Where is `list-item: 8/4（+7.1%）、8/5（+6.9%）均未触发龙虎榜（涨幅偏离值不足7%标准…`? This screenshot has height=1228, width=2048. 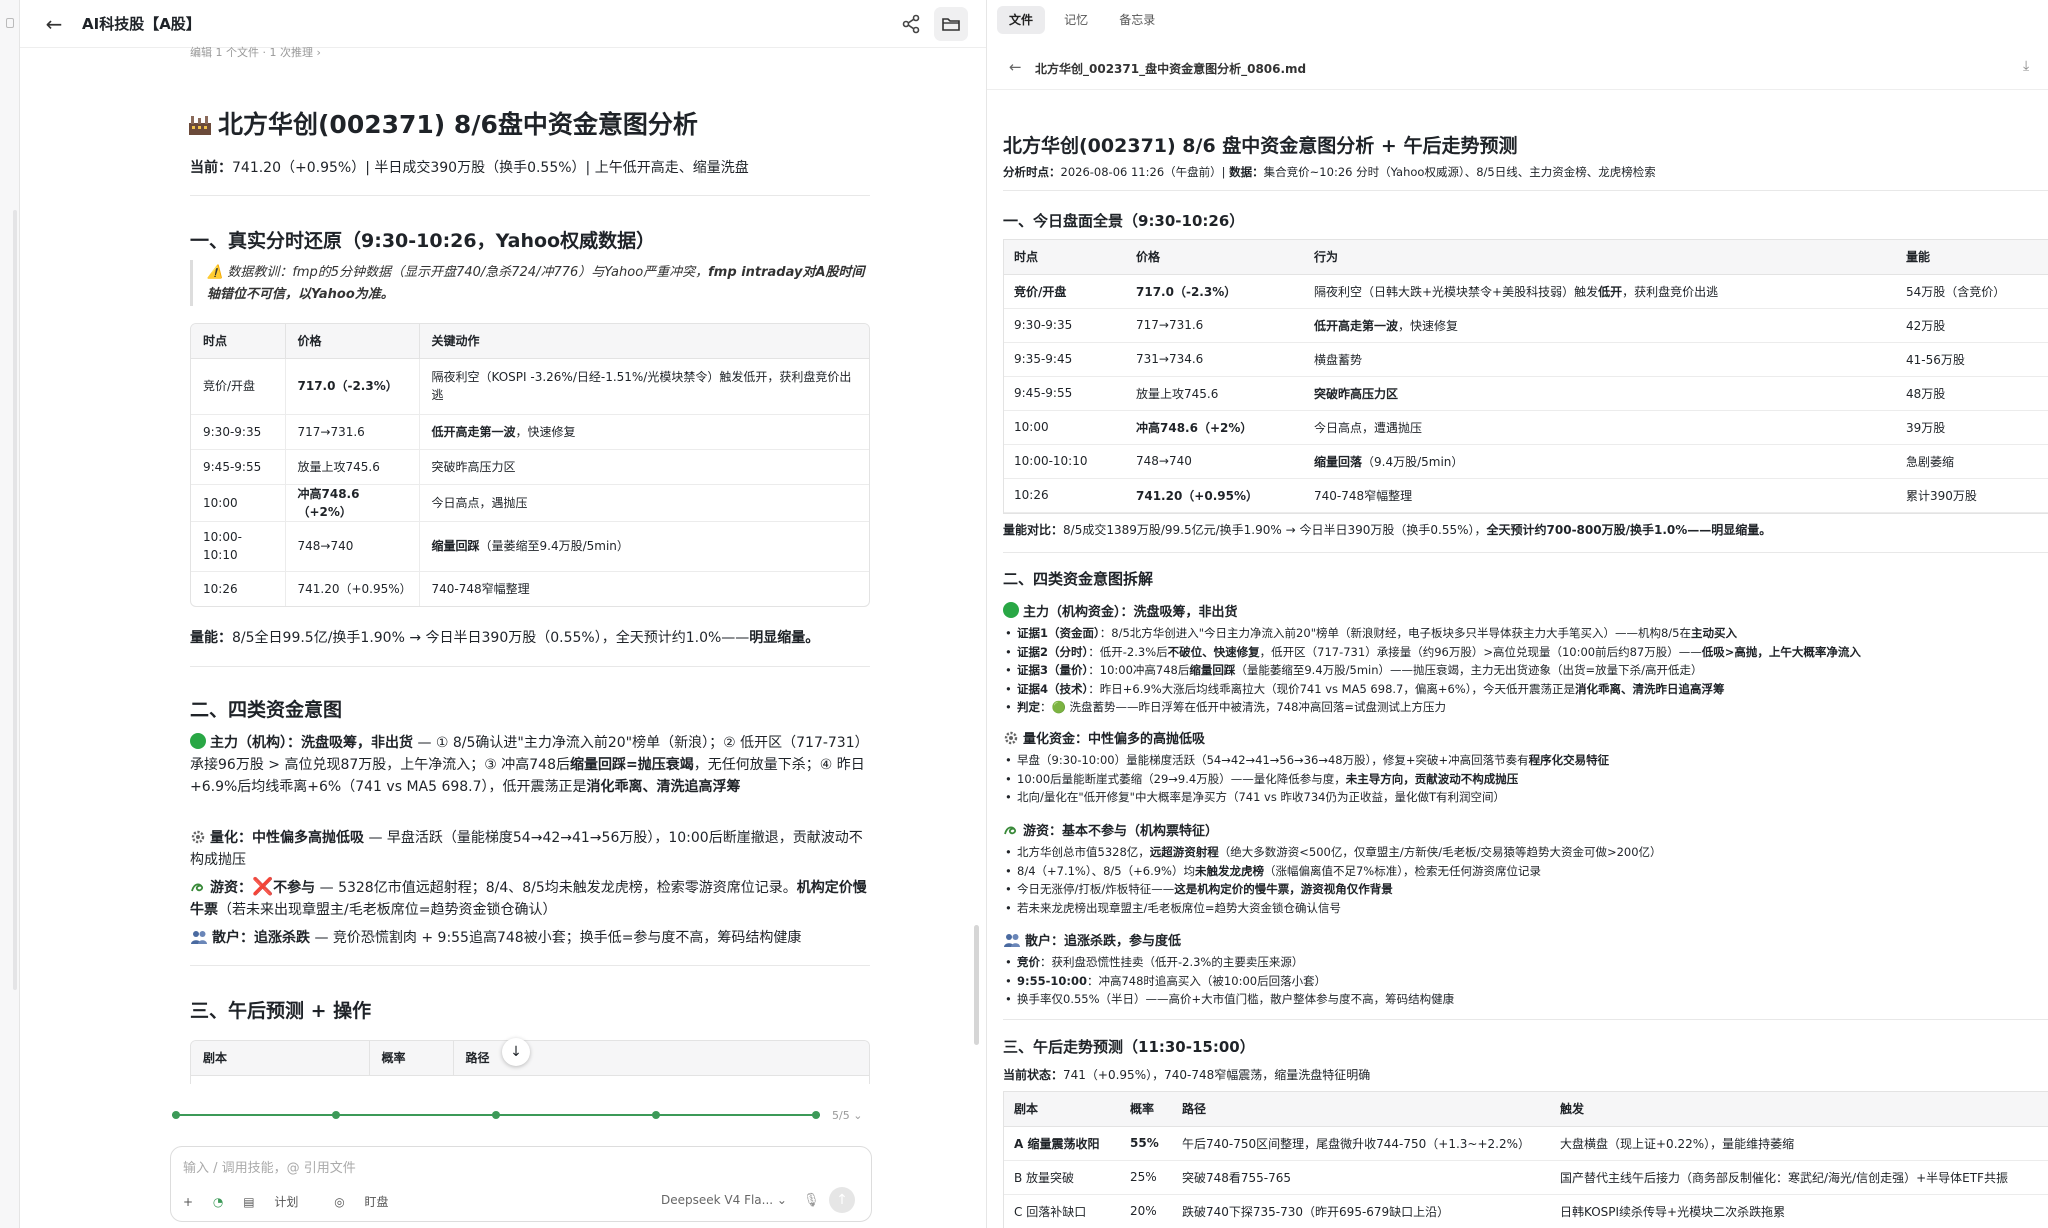 list-item: 8/4（+7.1%）、8/5（+6.9%）均未触发龙虎榜（涨幅偏离值不足7%标准… is located at coordinates (1332, 871).